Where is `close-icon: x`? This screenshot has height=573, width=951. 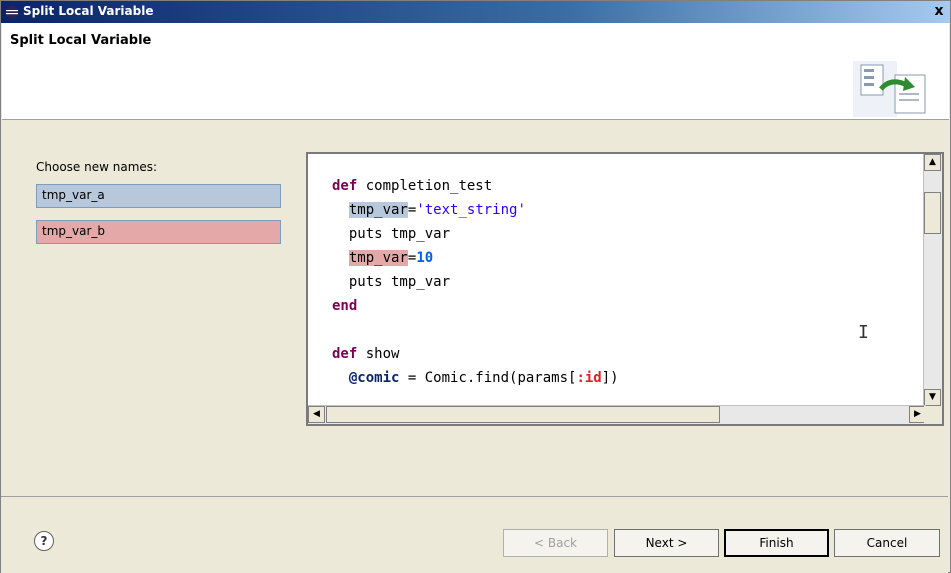
close-icon: x is located at coordinates (939, 11).